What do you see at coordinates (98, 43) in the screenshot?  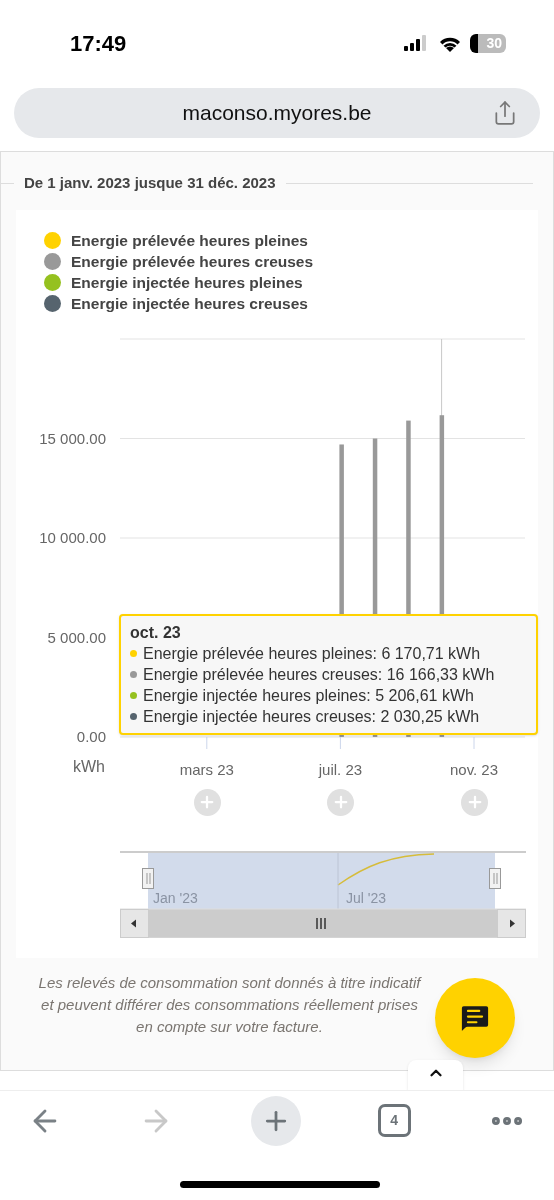 I see `status-time: 17:49` at bounding box center [98, 43].